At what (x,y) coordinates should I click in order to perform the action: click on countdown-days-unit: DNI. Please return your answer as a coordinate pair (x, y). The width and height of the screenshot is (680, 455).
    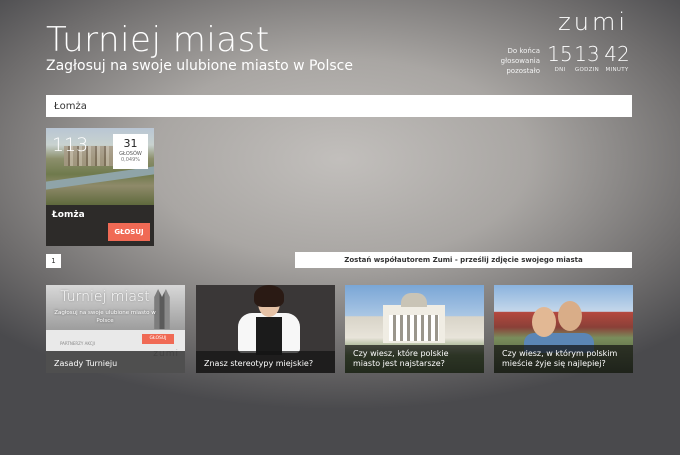
    Looking at the image, I should click on (560, 70).